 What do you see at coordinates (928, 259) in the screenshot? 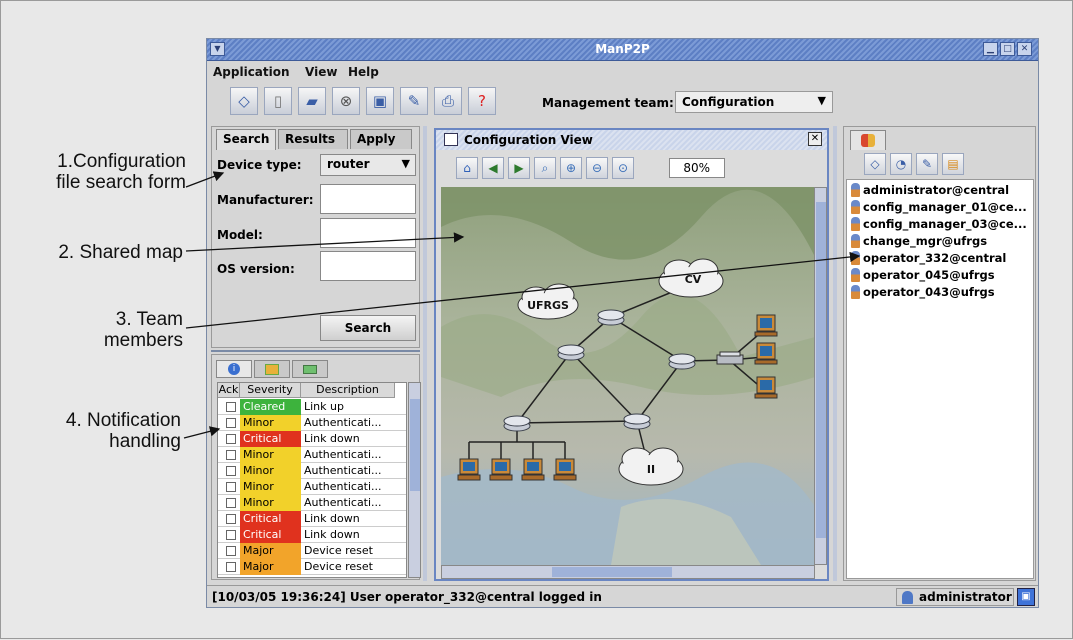
I see `team-member-item: operator_332@central` at bounding box center [928, 259].